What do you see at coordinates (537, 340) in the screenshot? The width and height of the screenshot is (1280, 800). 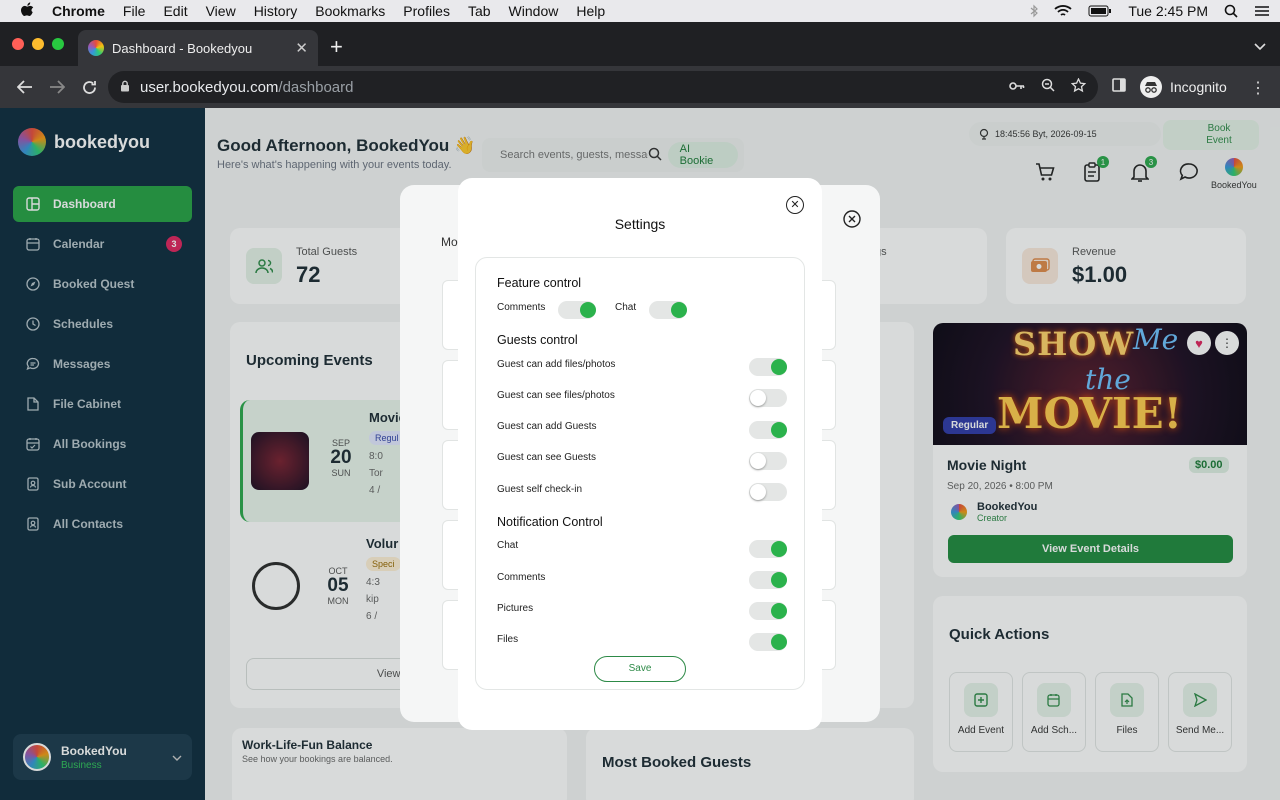 I see `guests-control-heading: Guests control` at bounding box center [537, 340].